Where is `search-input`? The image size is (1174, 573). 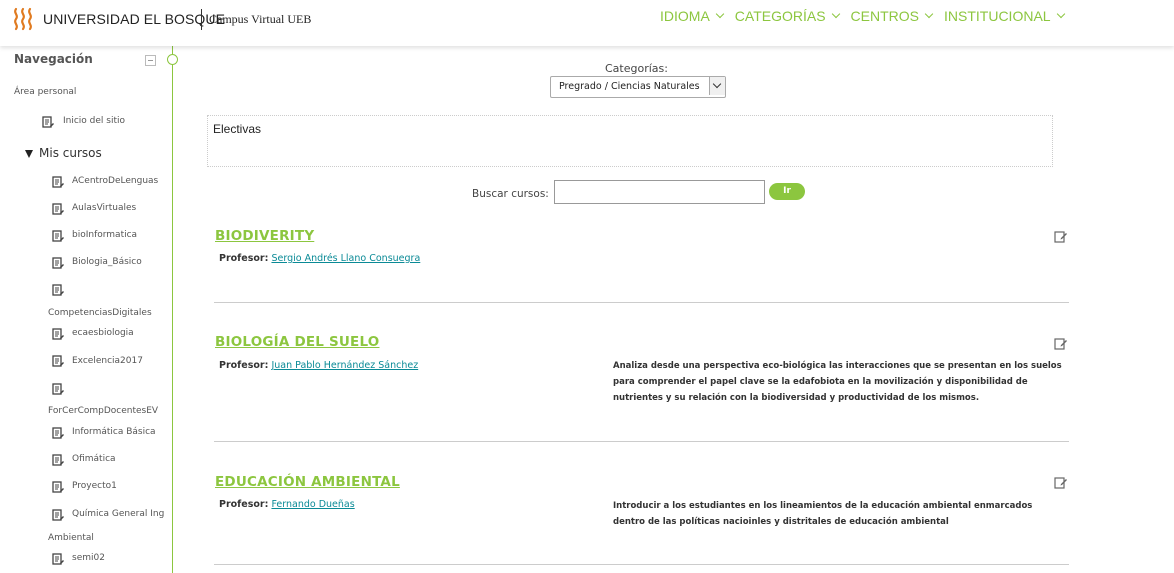
search-input is located at coordinates (659, 192).